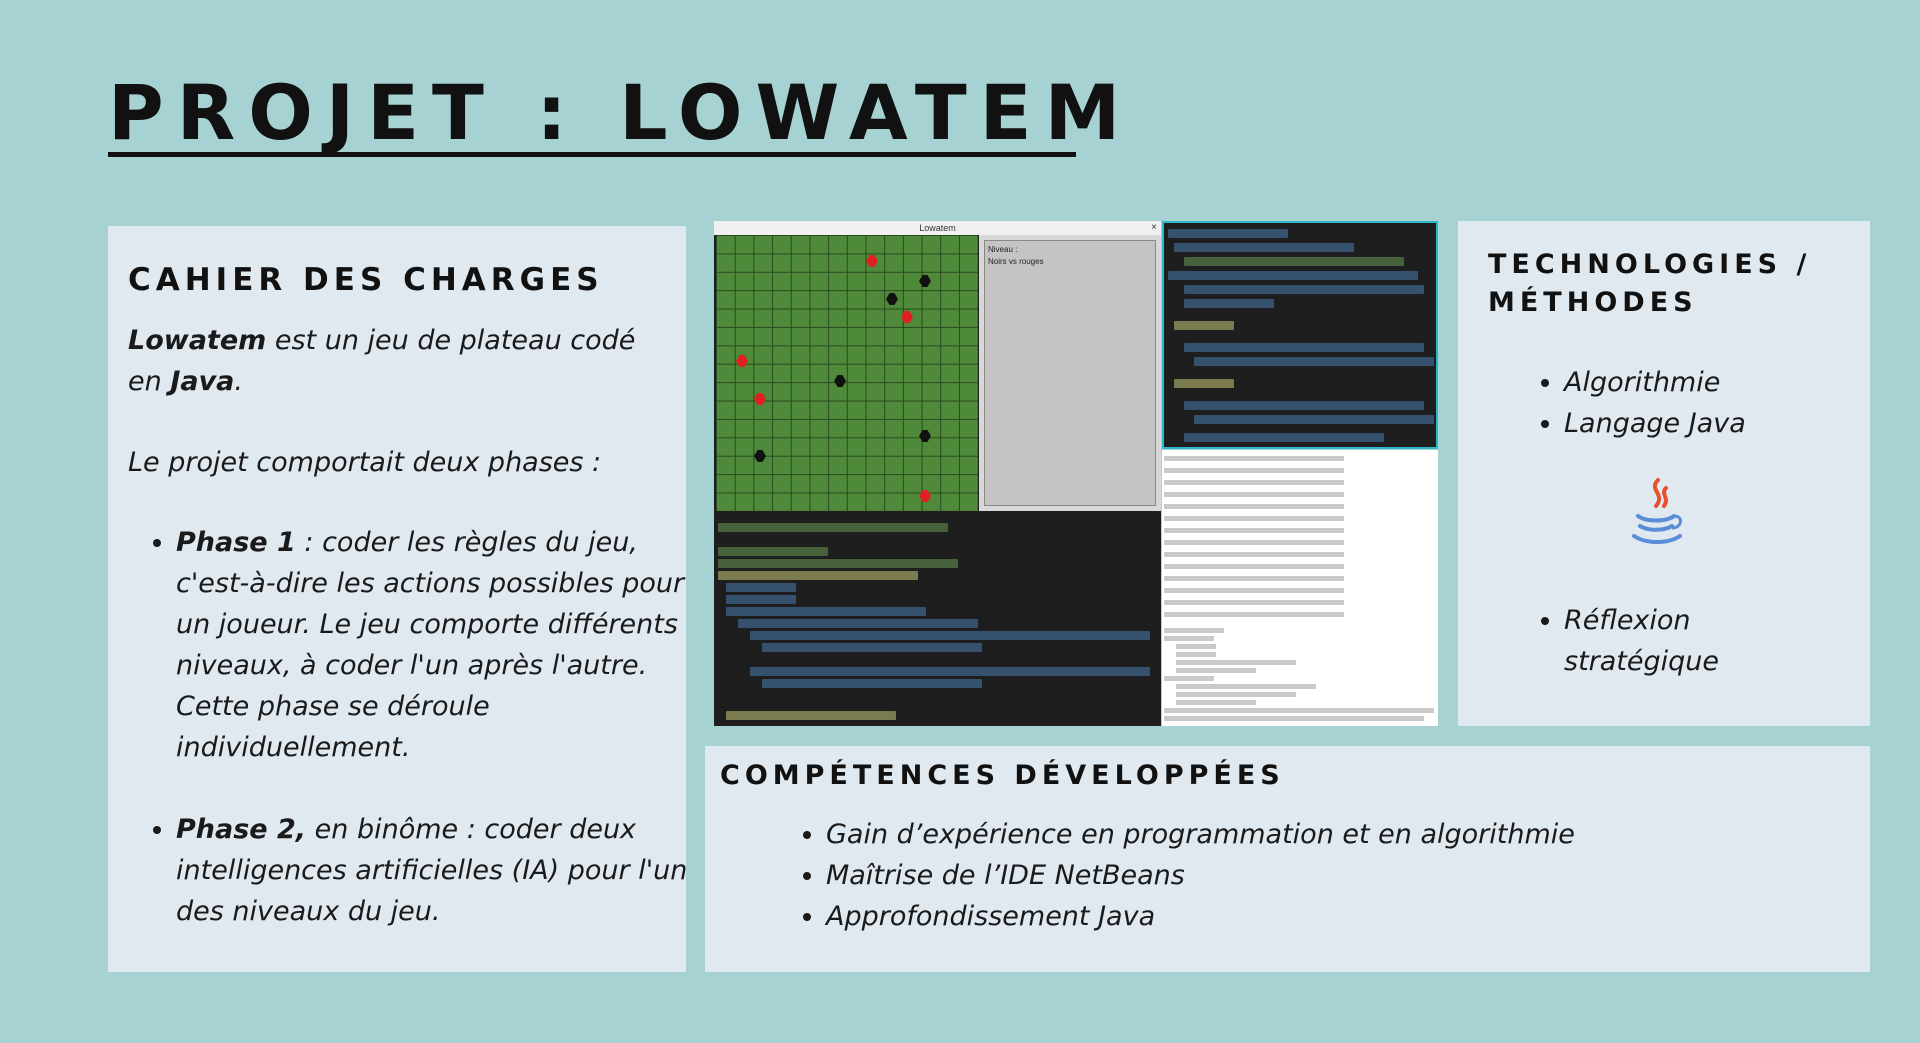 This screenshot has height=1043, width=1920. What do you see at coordinates (1300, 335) in the screenshot?
I see `code-screenshot` at bounding box center [1300, 335].